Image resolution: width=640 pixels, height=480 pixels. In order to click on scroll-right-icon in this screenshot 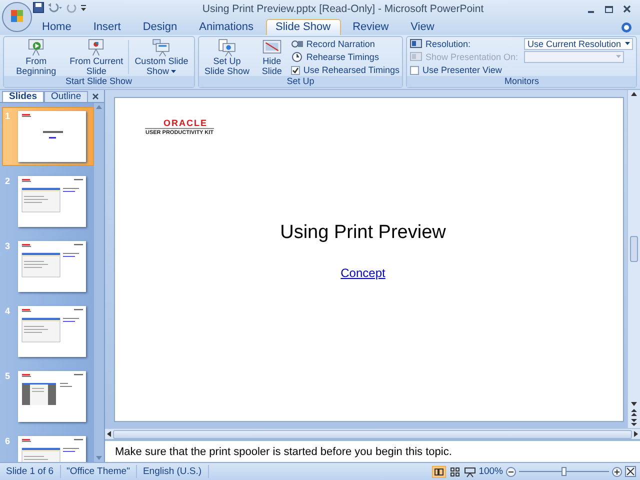, I will do `click(636, 434)`.